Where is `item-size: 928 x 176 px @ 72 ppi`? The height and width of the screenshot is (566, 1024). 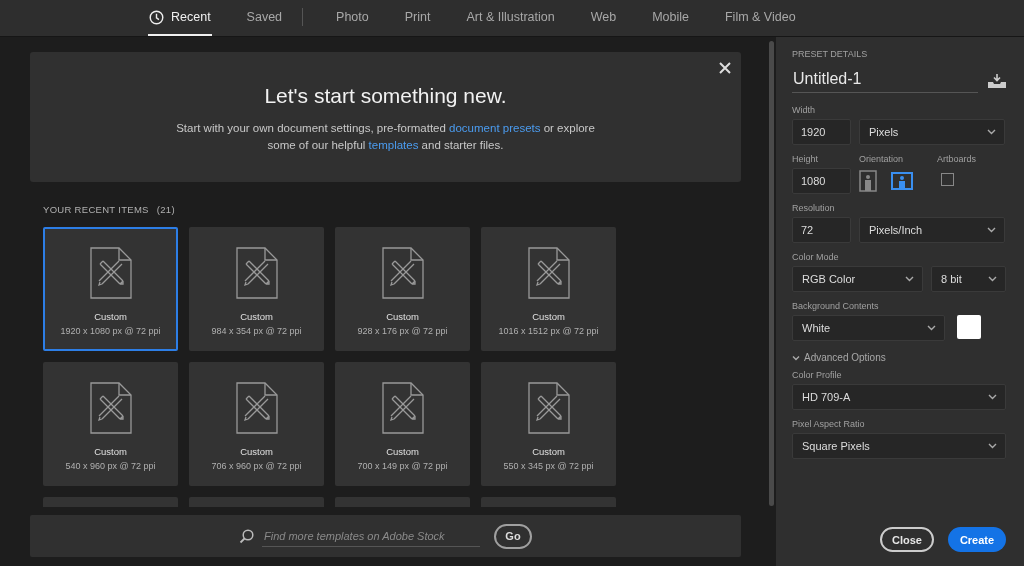 item-size: 928 x 176 px @ 72 ppi is located at coordinates (402, 331).